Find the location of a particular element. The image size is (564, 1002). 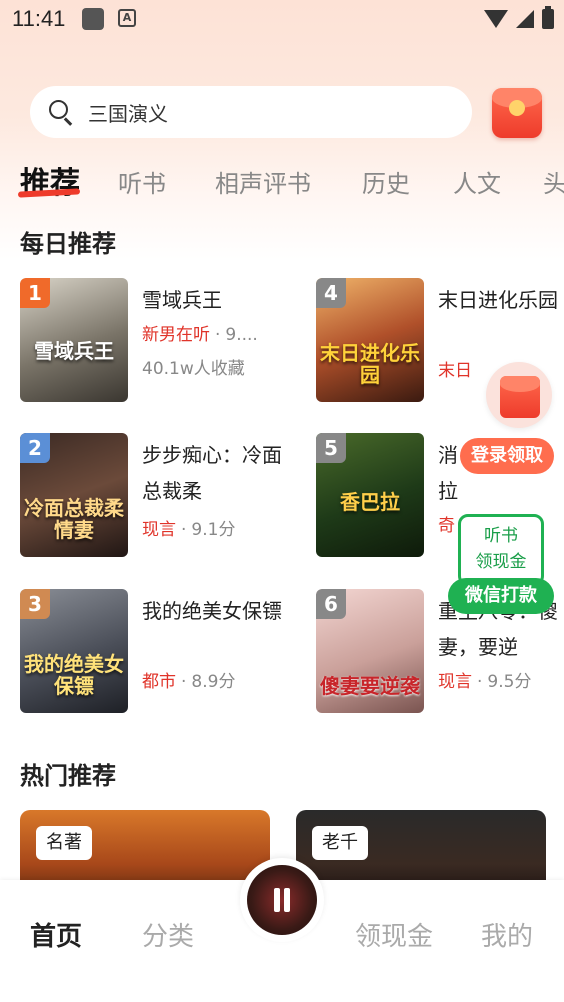

book-cover: 末日进化乐园 4 is located at coordinates (370, 340).